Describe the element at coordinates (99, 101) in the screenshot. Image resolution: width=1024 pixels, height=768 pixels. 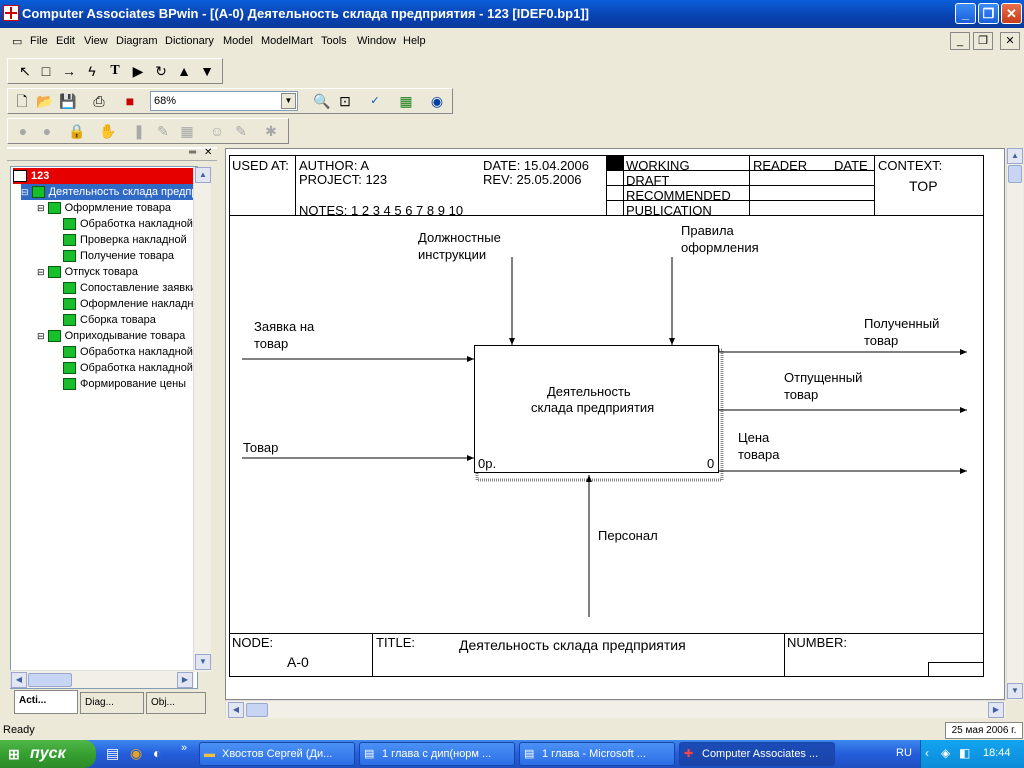
I see `print-icon: ⎙` at that location.